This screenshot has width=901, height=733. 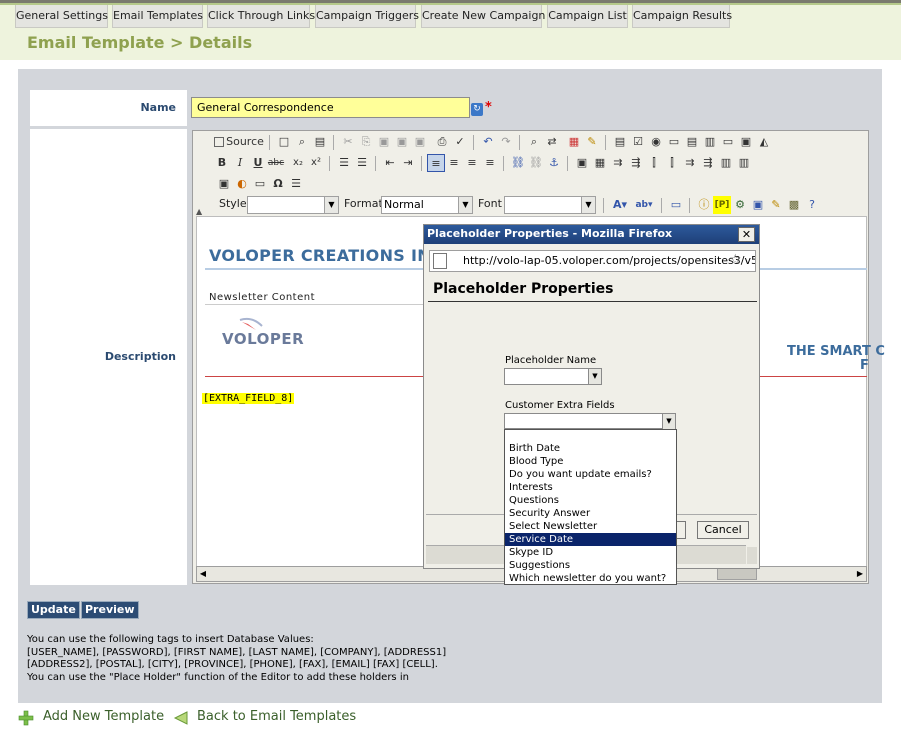 What do you see at coordinates (276, 163) in the screenshot?
I see `strikethrough-icon: abc` at bounding box center [276, 163].